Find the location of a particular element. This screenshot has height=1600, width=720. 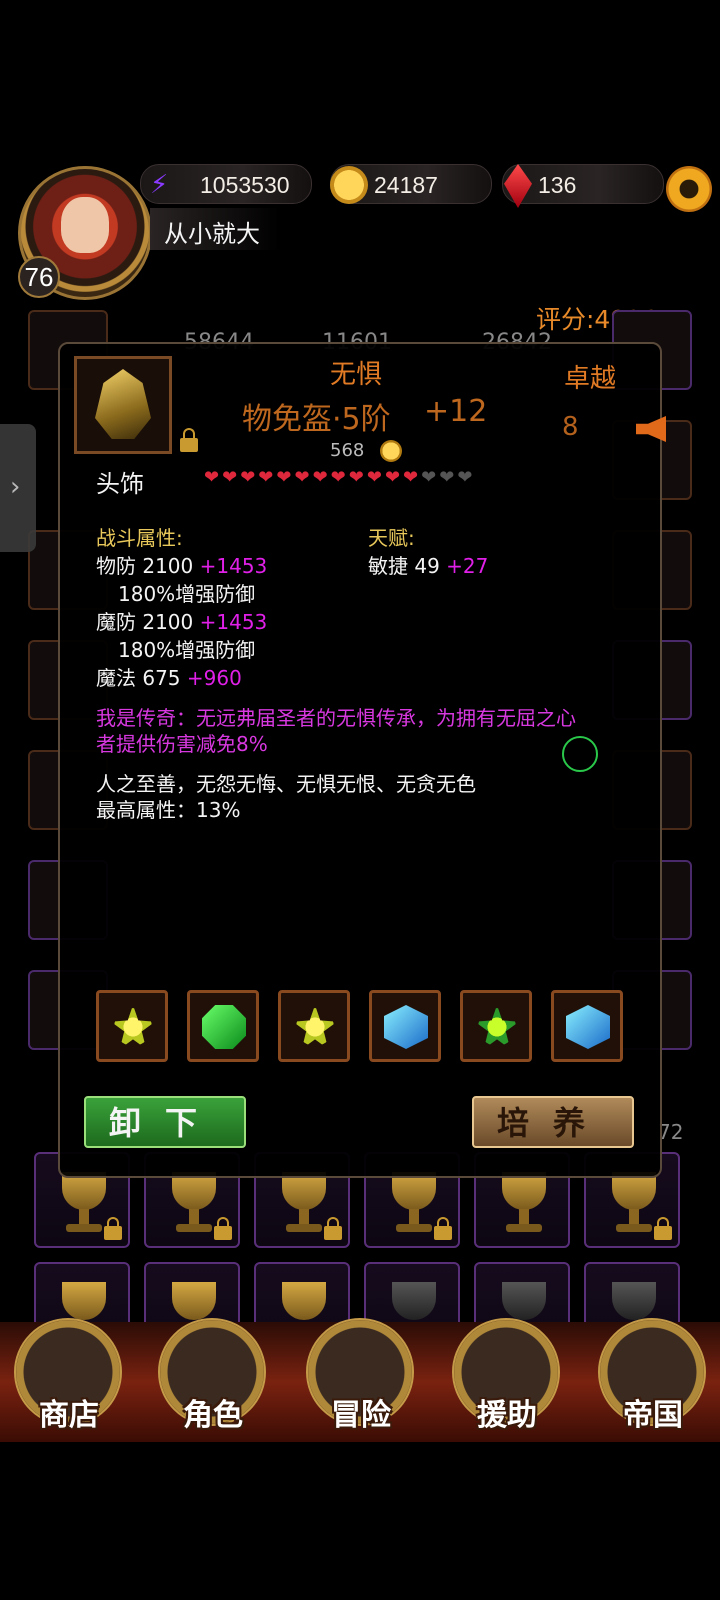

item-name: 无惧 is located at coordinates (356, 375).